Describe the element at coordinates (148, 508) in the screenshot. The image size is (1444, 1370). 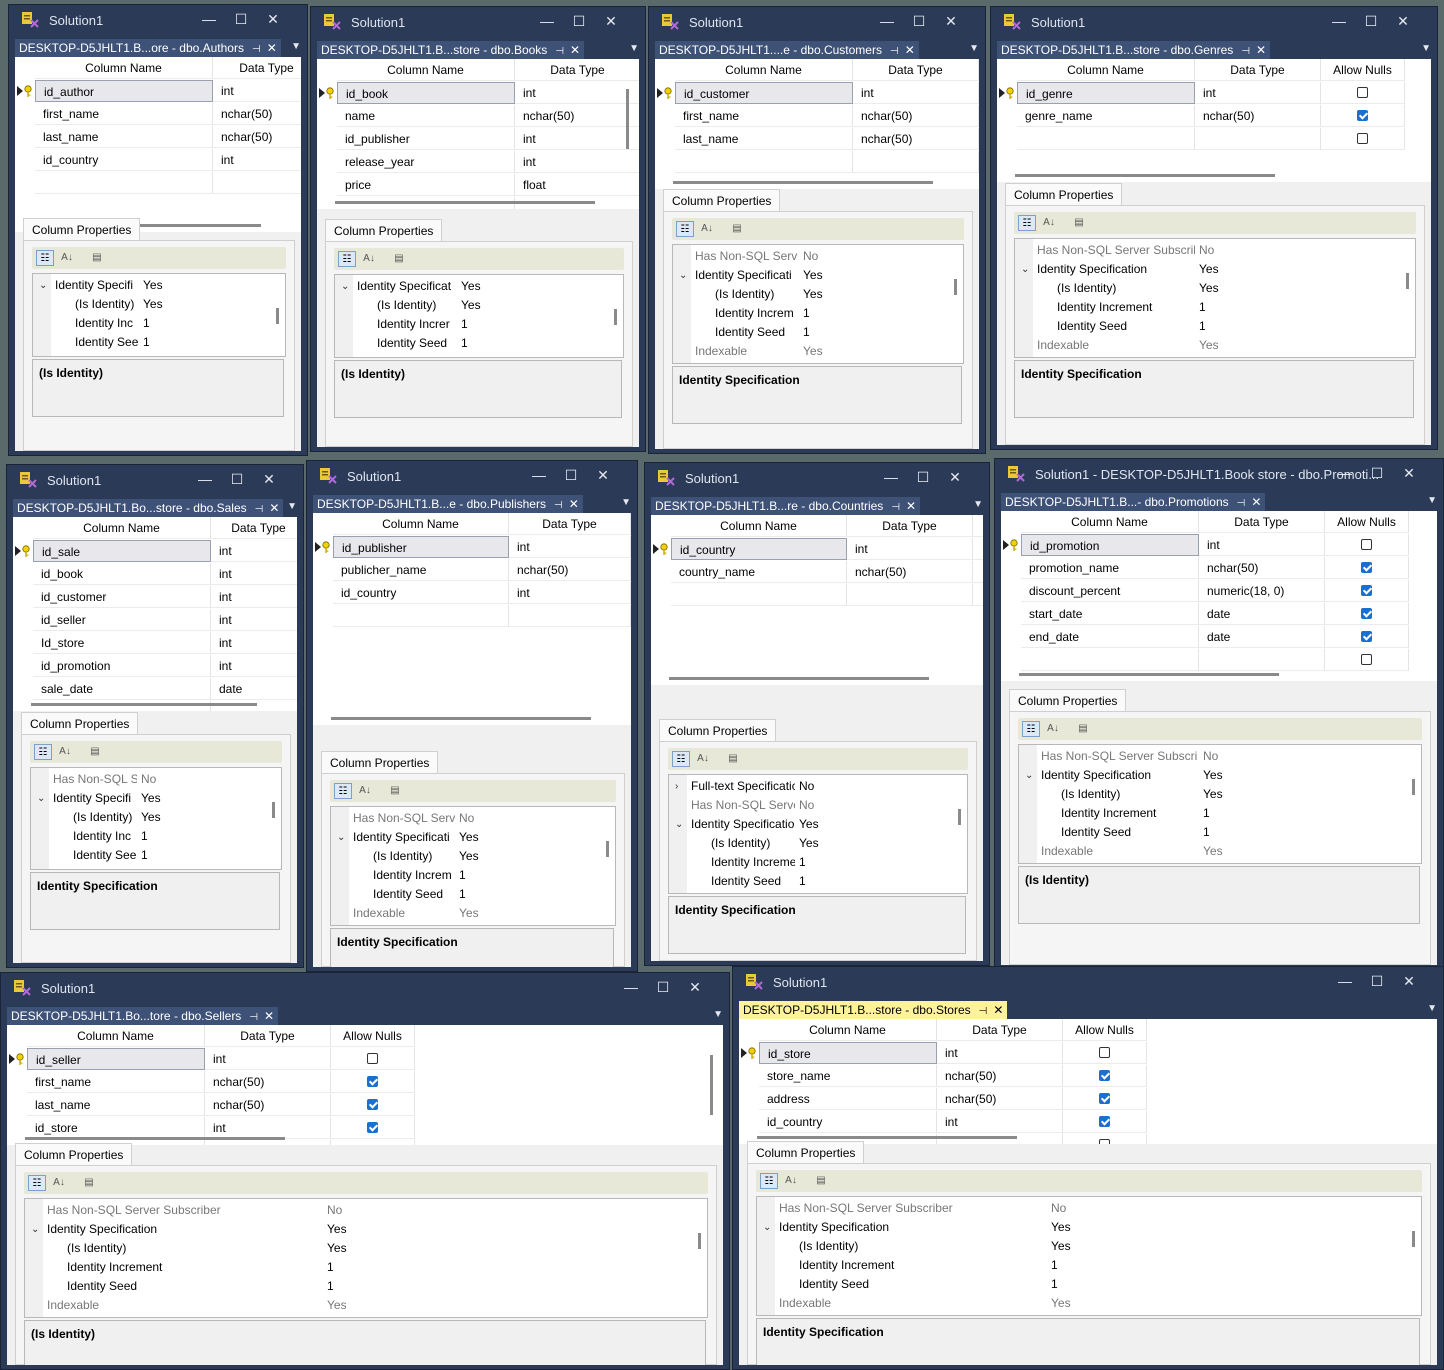
I see `document-tab: DESKTOP-D5JHLT1.Bo...store - dbo.Sales ⊣ ✕` at that location.